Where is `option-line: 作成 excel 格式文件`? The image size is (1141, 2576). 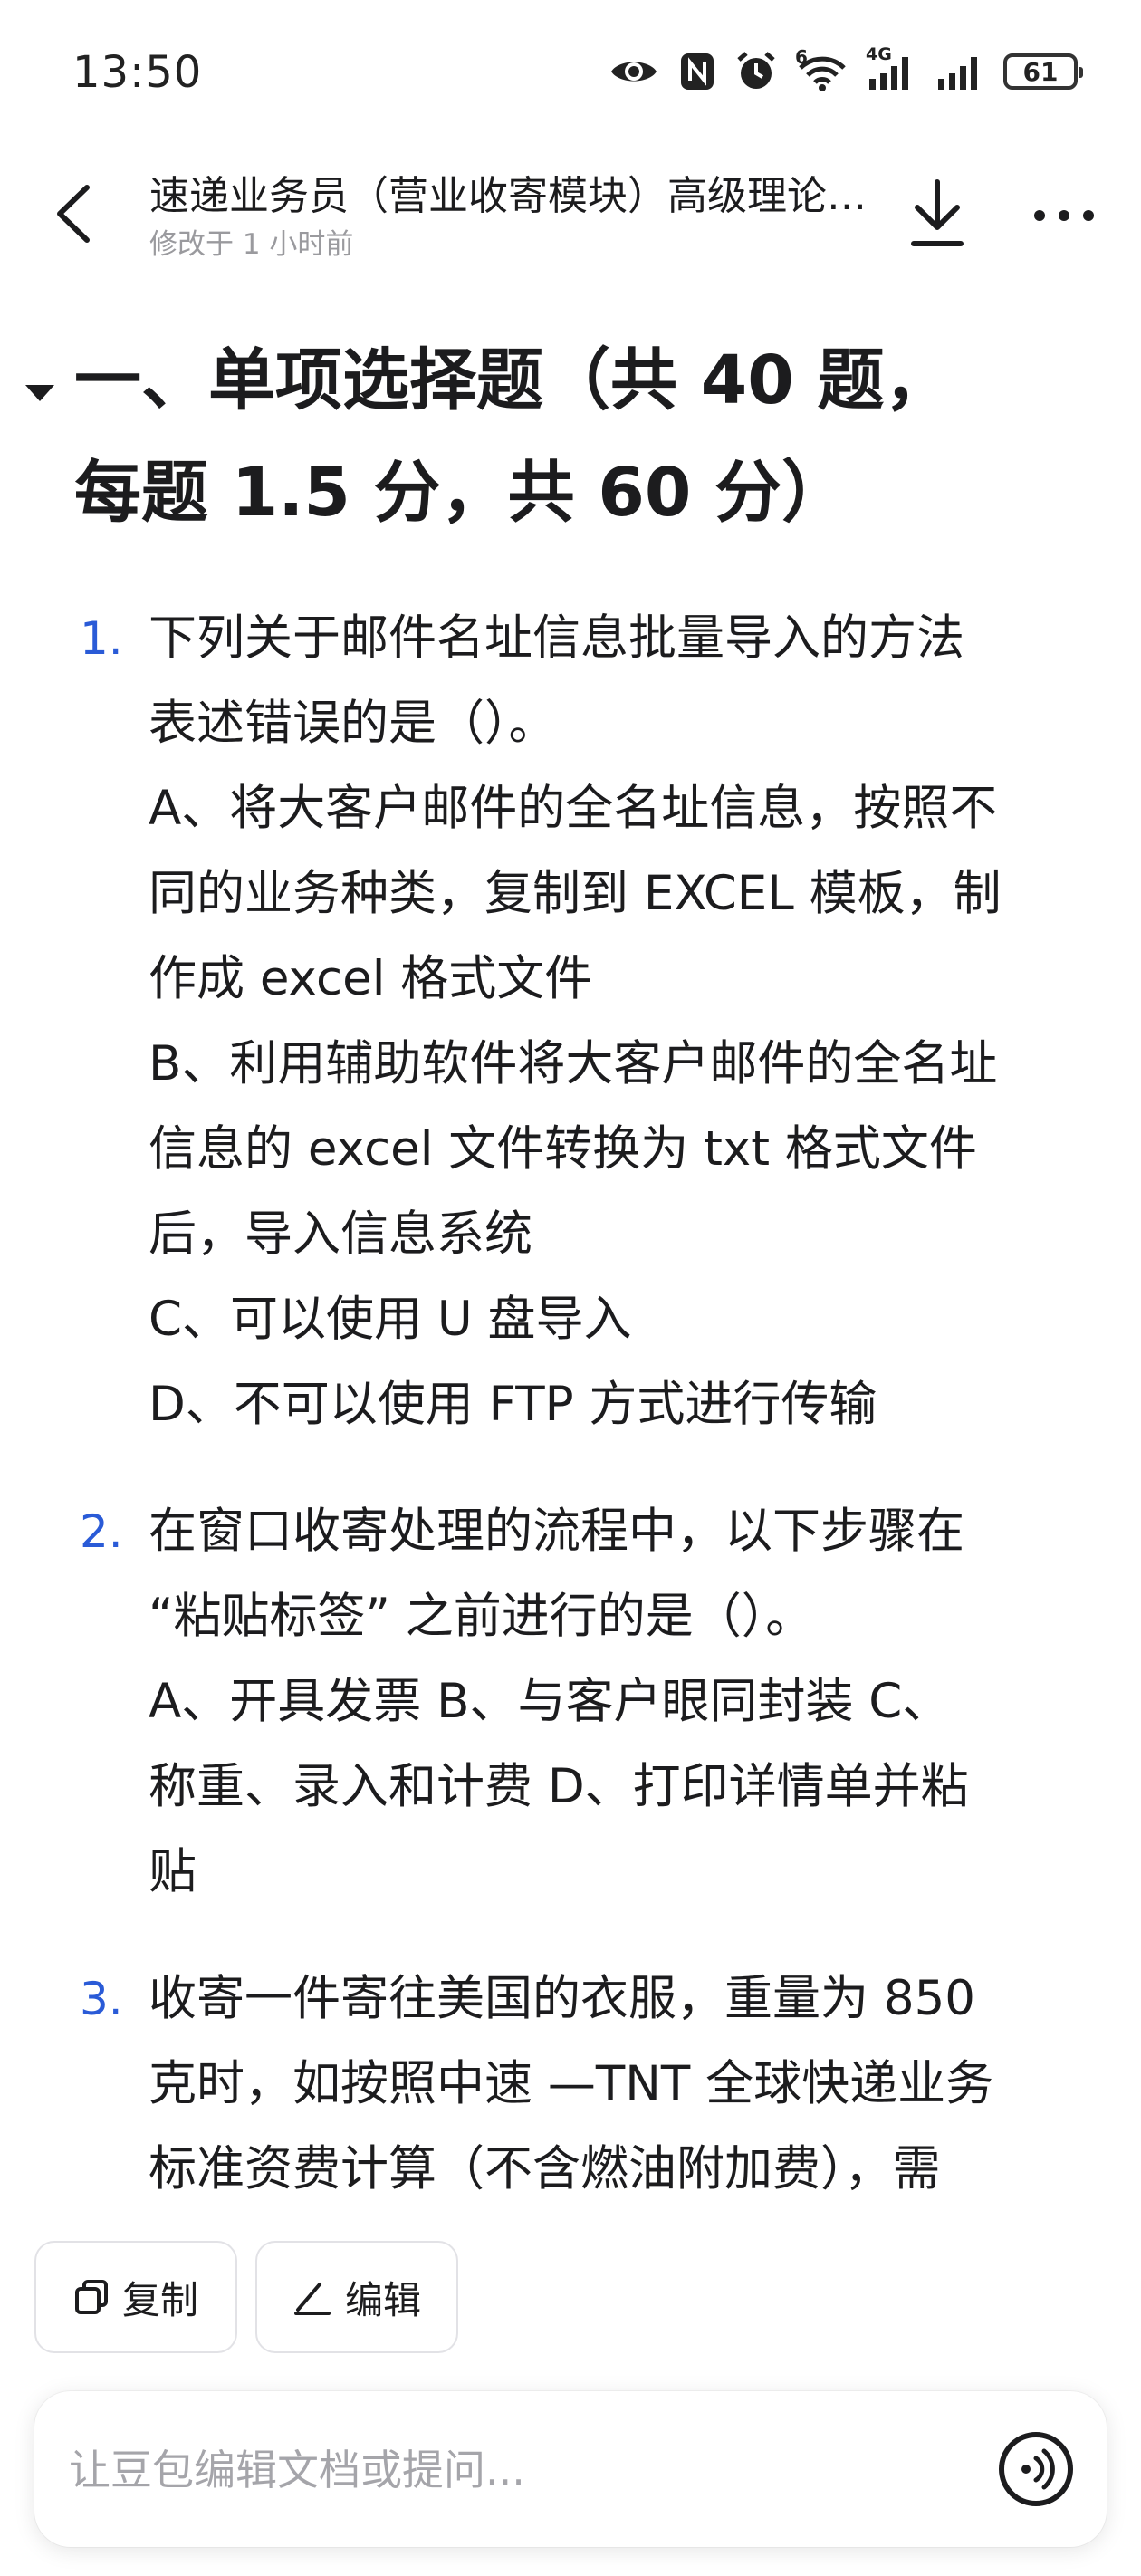
option-line: 作成 excel 格式文件 is located at coordinates (371, 978).